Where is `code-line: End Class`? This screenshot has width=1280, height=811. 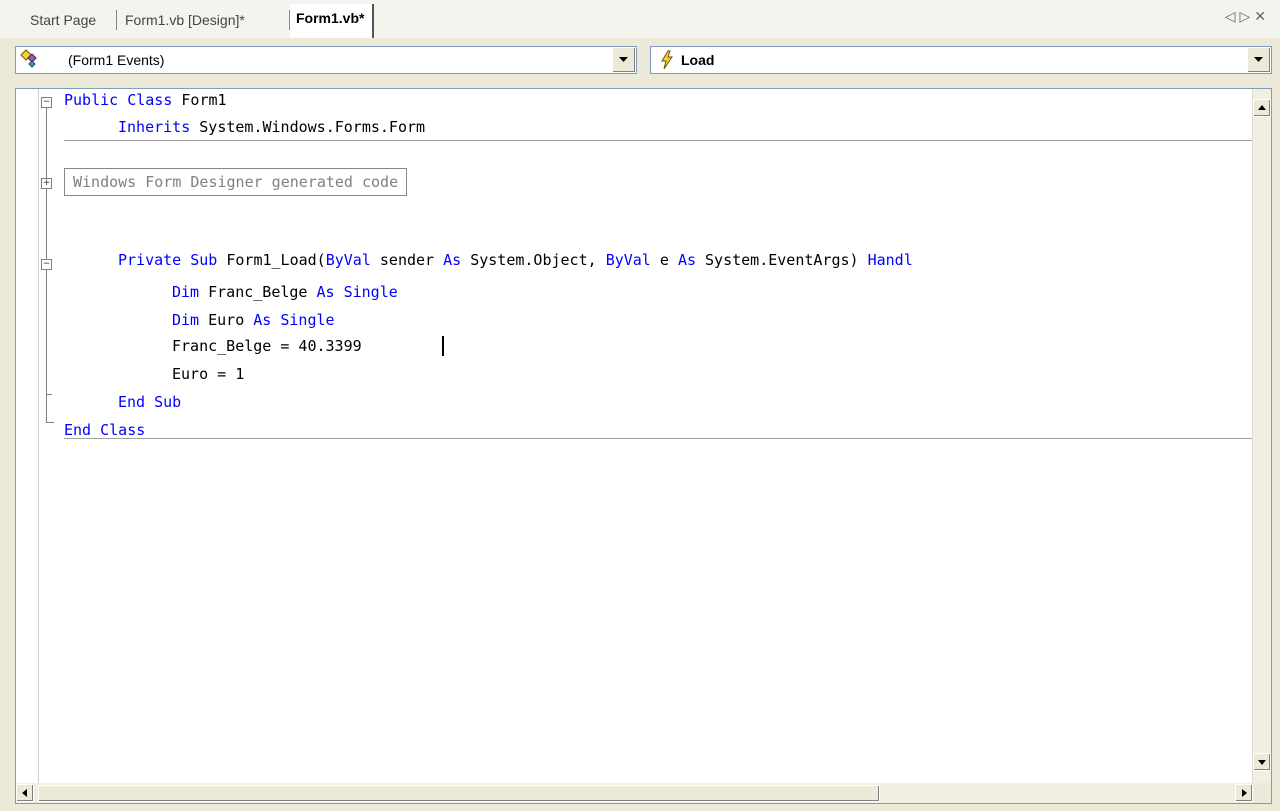 code-line: End Class is located at coordinates (105, 430).